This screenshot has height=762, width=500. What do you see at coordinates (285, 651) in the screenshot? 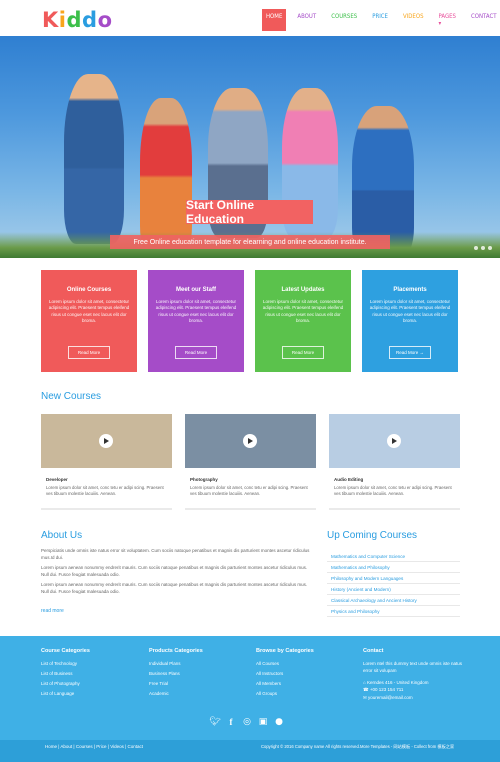
I see `footer-heading: Browse by Categories` at bounding box center [285, 651].